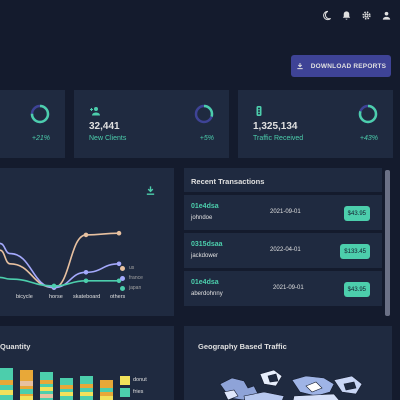 This screenshot has height=400, width=400. What do you see at coordinates (300, 66) in the screenshot?
I see `download-icon` at bounding box center [300, 66].